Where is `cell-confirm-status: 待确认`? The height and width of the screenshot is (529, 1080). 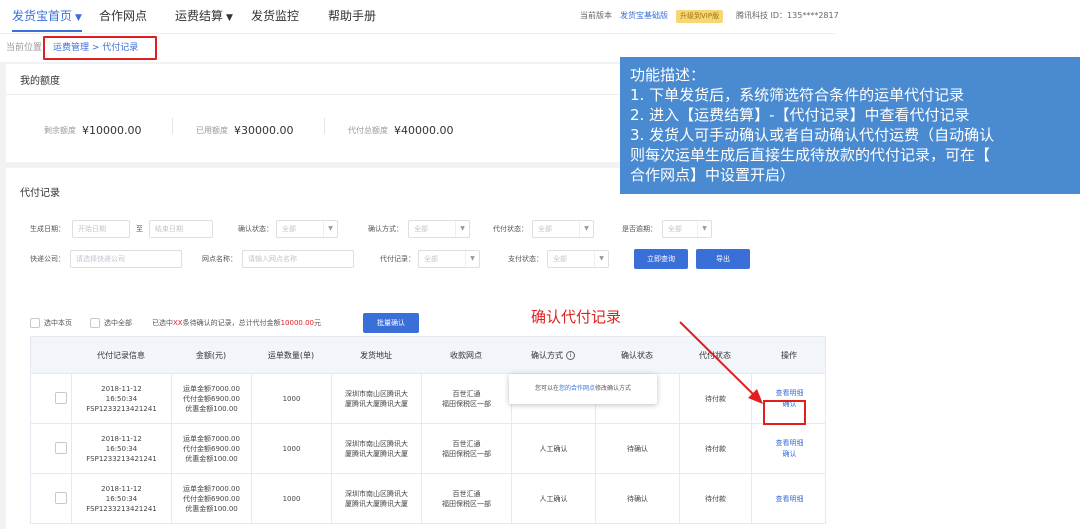
cell-confirm-status: 待确认 is located at coordinates (637, 499).